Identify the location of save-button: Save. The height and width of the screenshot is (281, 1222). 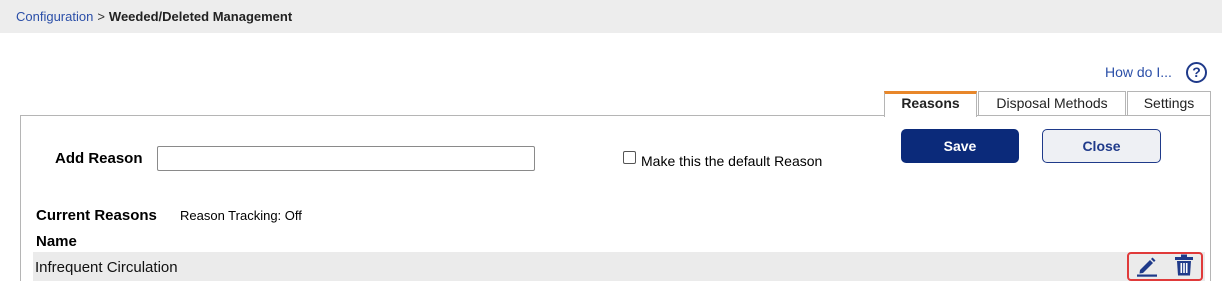
(960, 146).